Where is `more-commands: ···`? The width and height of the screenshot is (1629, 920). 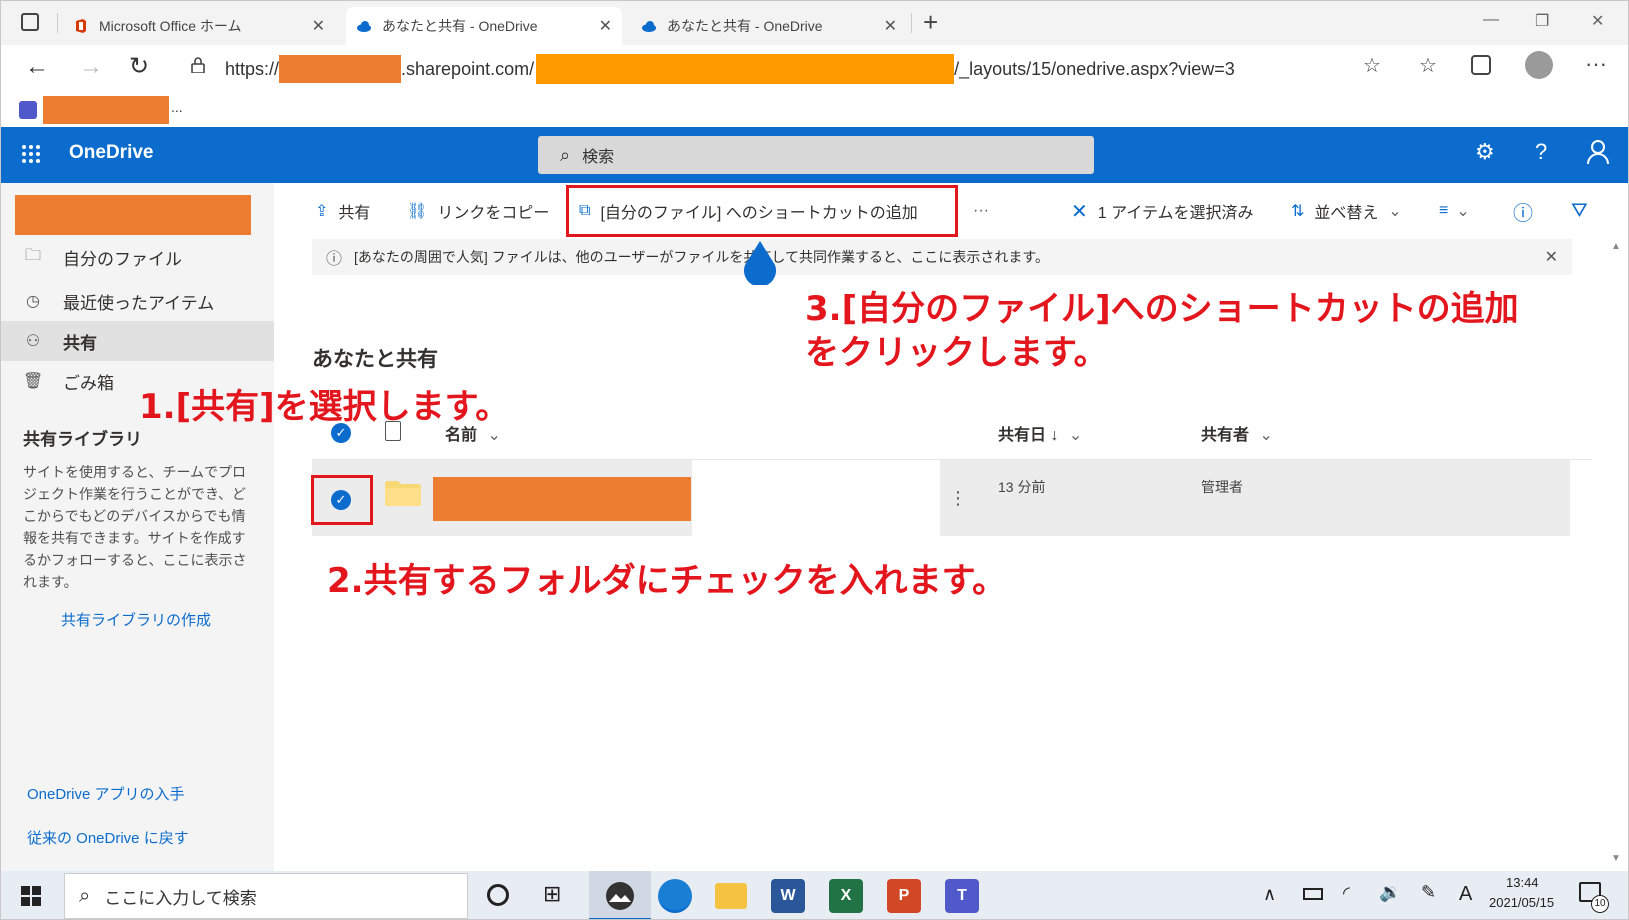
more-commands: ··· is located at coordinates (981, 211).